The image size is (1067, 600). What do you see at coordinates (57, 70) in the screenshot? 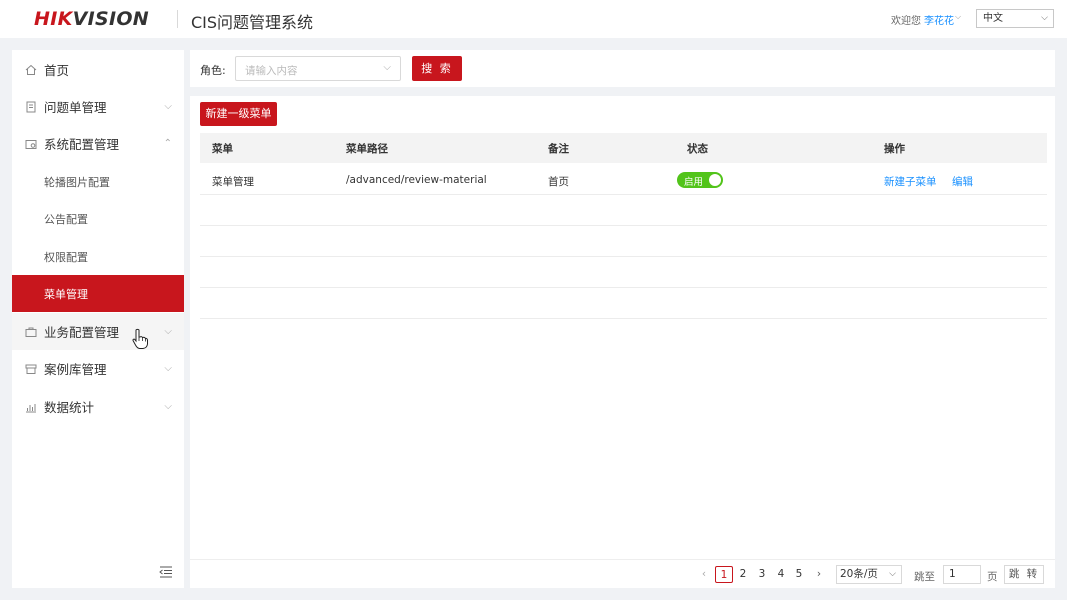
I see `sidebar-item-label: 首页` at bounding box center [57, 70].